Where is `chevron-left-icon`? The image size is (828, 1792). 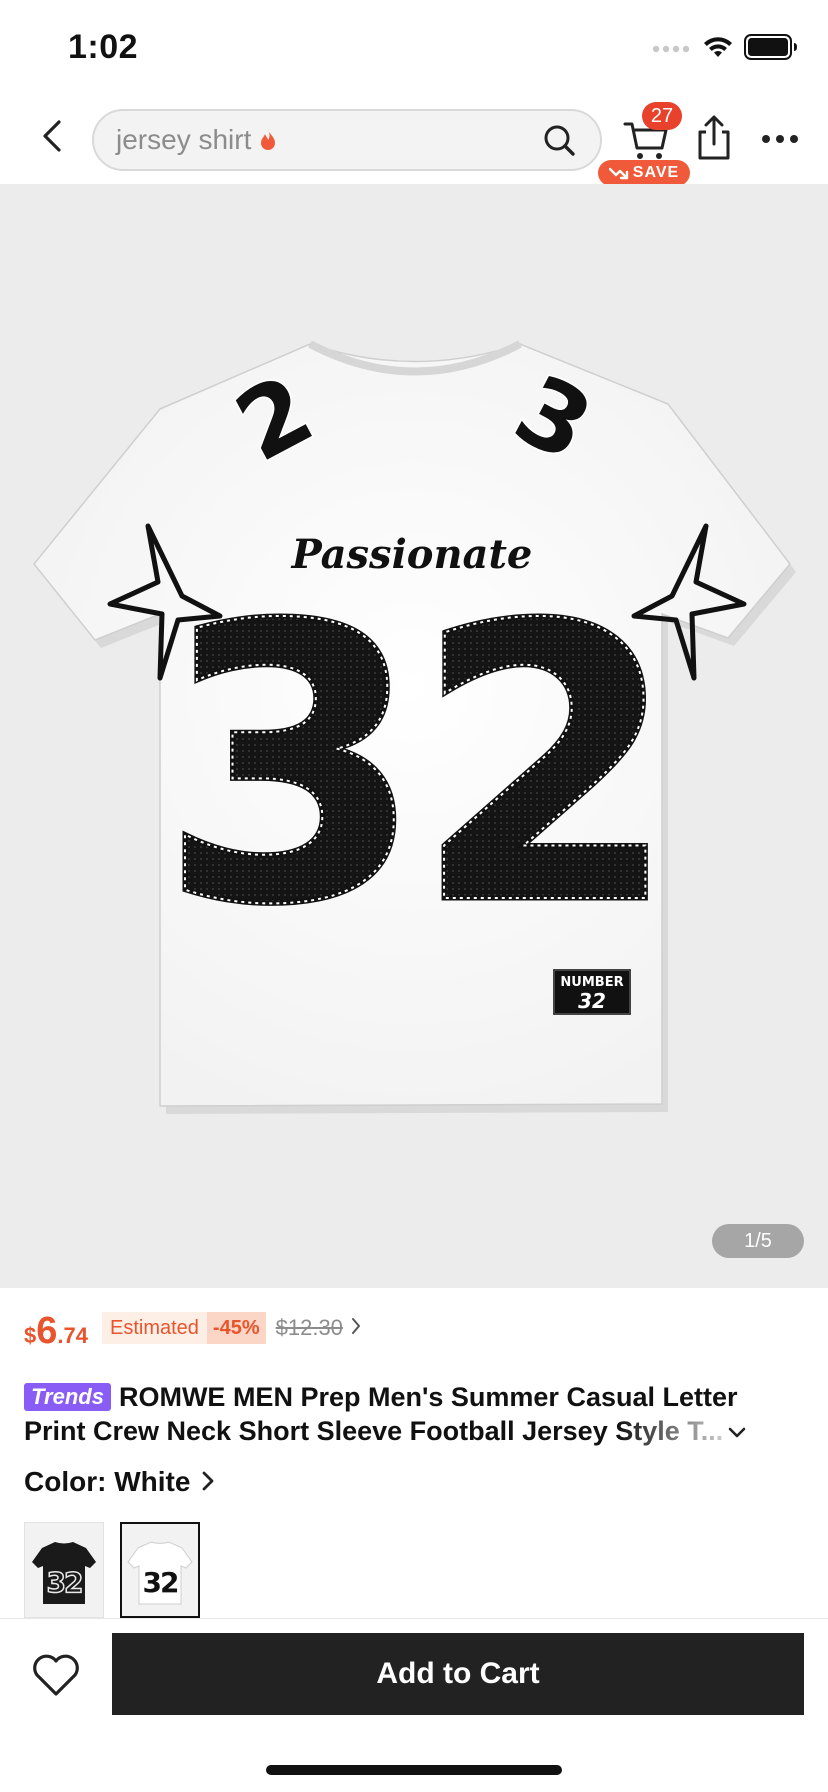
chevron-left-icon is located at coordinates (52, 136).